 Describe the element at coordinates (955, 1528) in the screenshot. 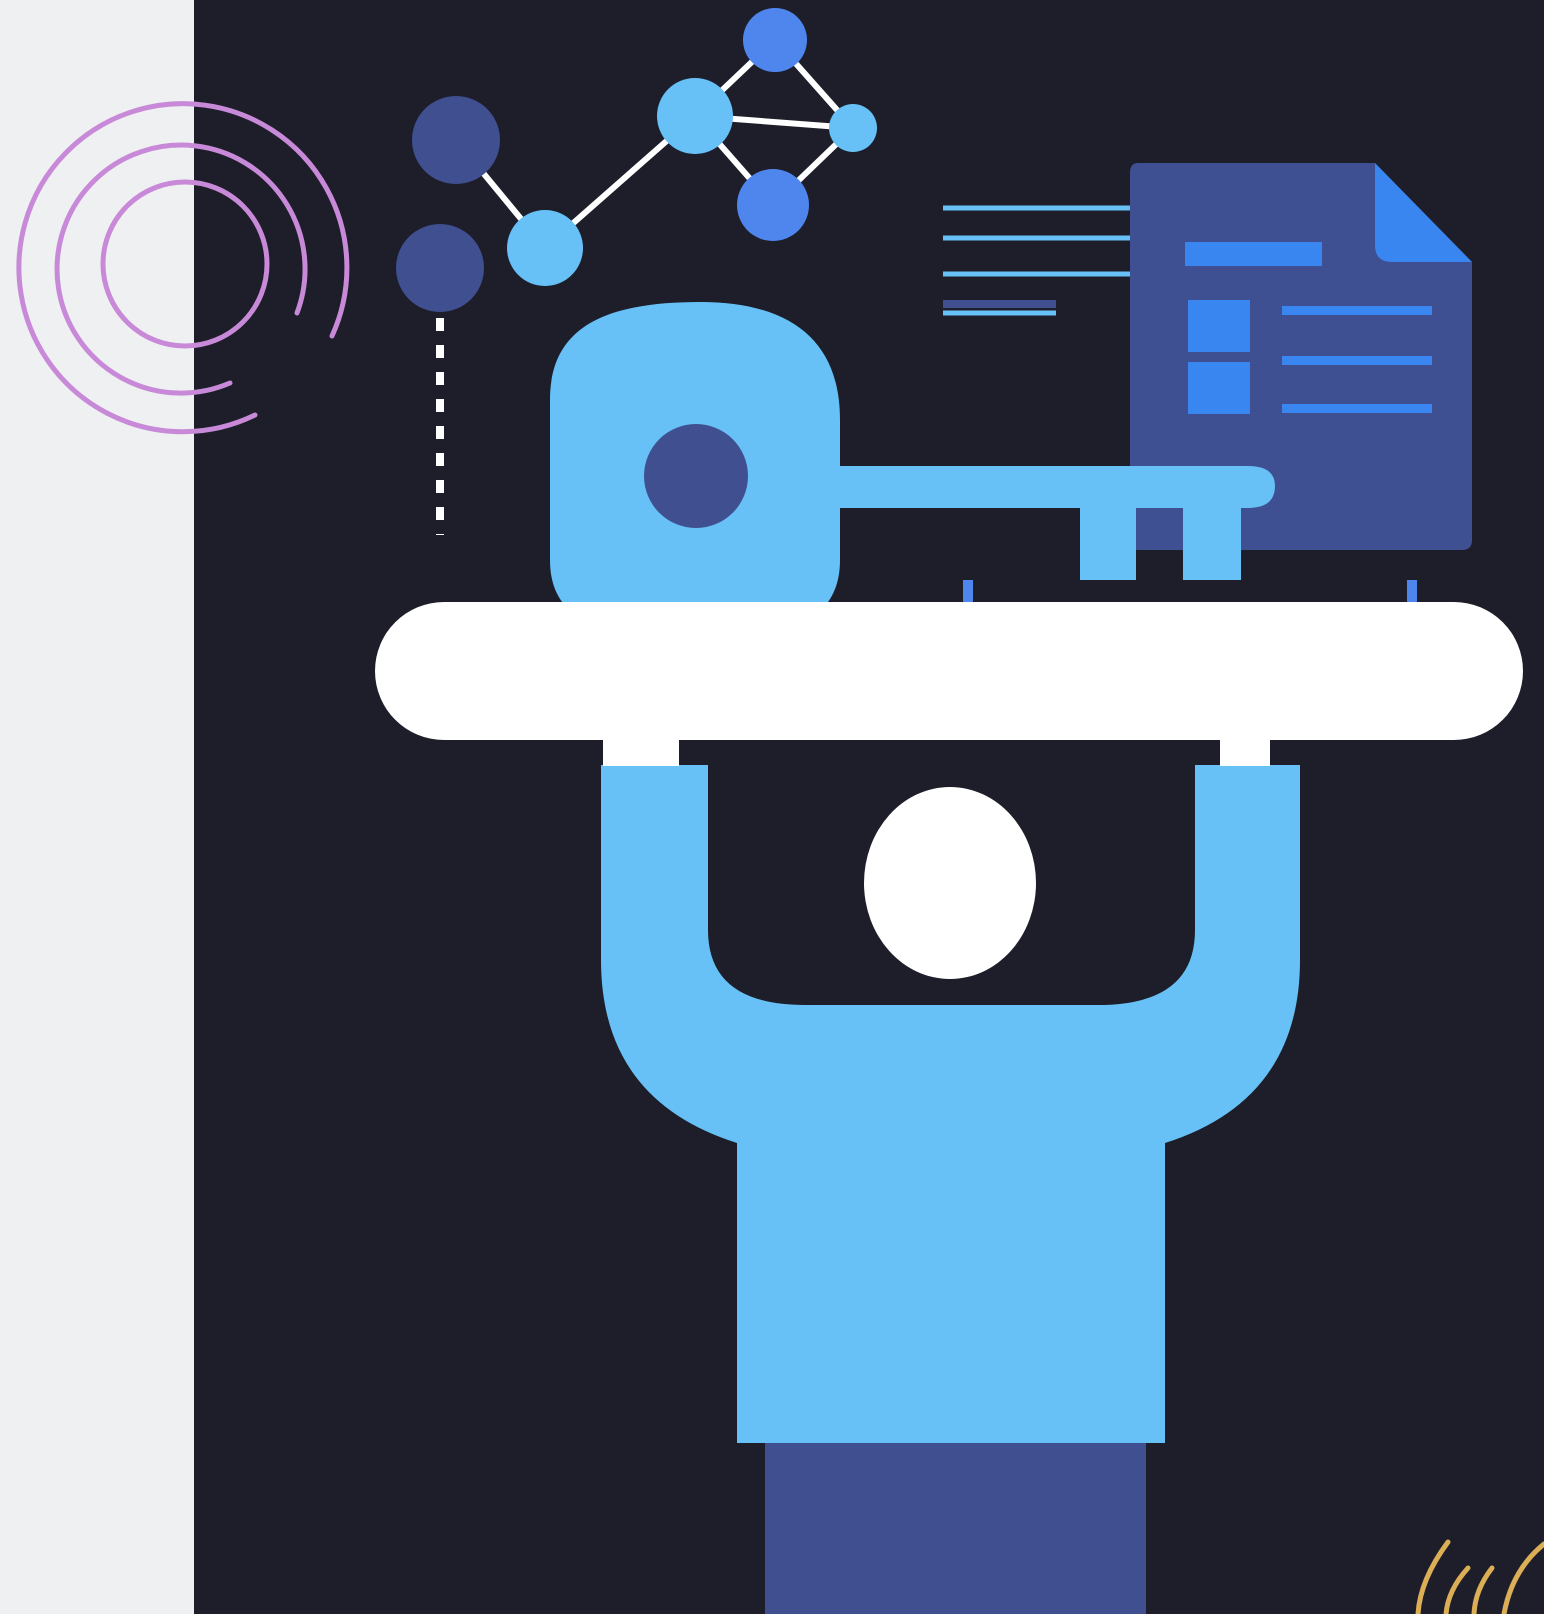

I see `person-legs` at that location.